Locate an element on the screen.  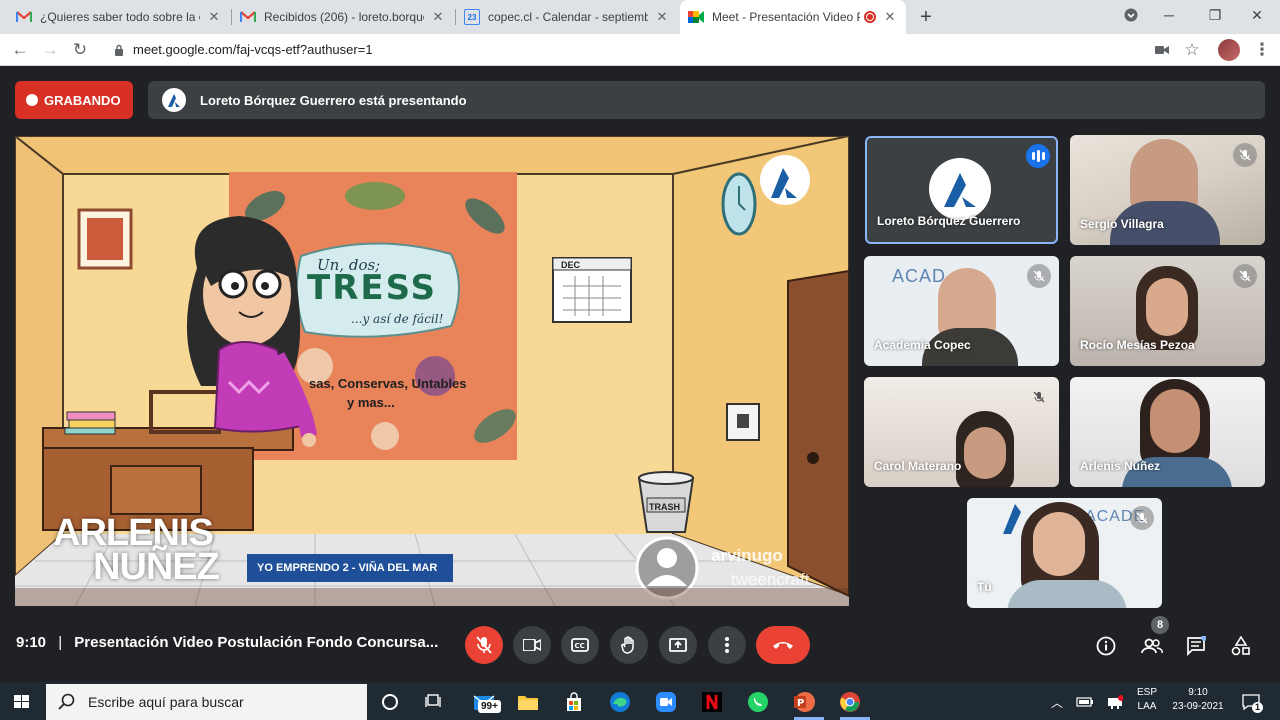
present-screen-button is located at coordinates (678, 645).